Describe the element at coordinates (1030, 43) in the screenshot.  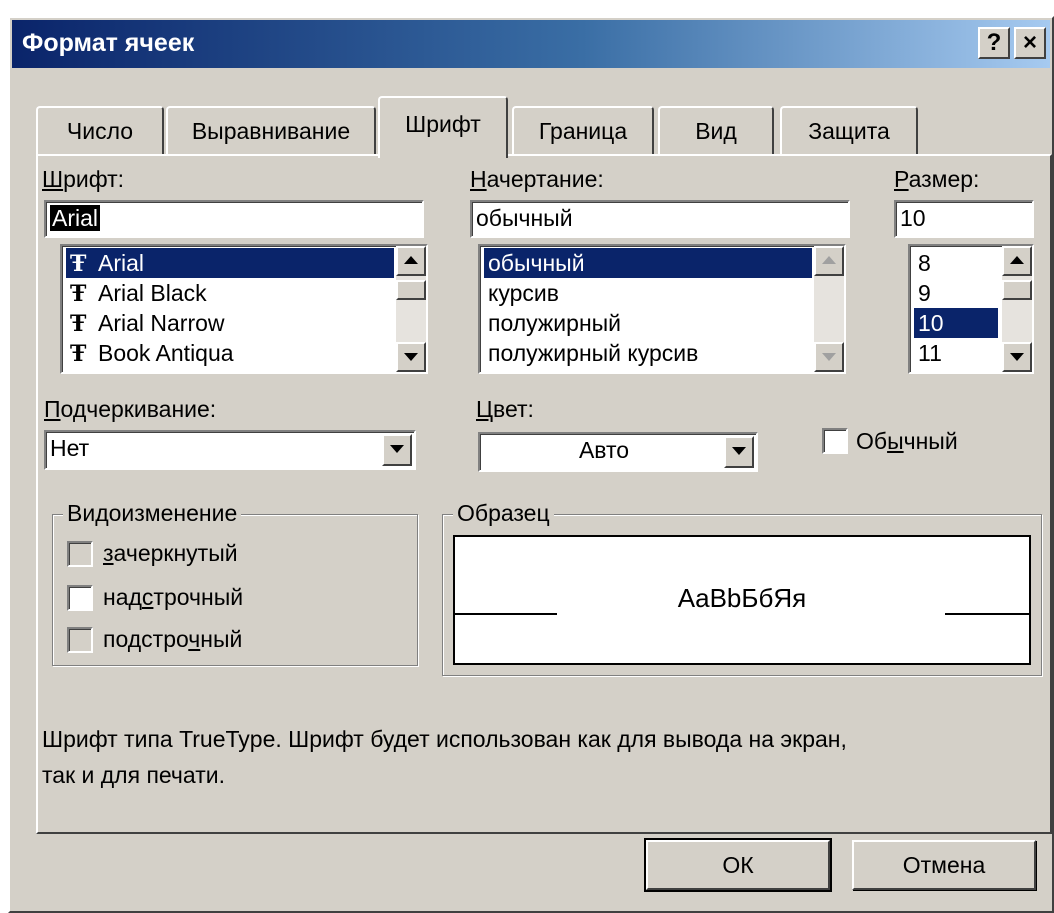
I see `close-button: ×` at that location.